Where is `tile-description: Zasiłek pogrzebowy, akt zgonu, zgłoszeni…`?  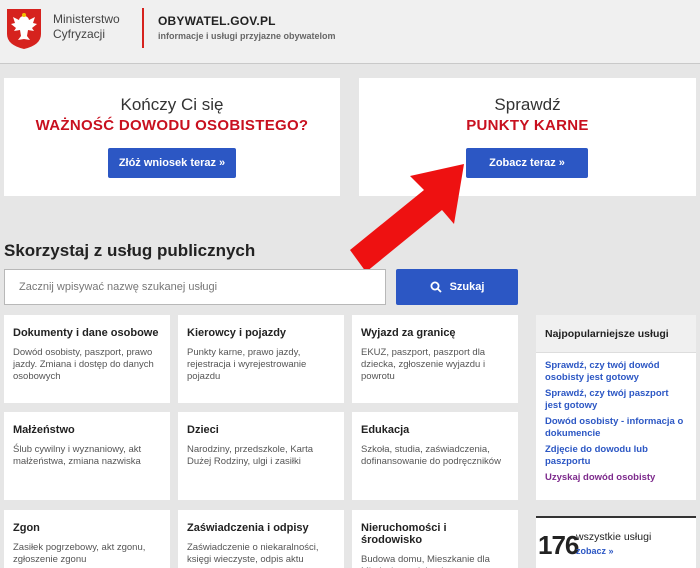
tile-description: Zasiłek pogrzebowy, akt zgonu, zgłoszeni… is located at coordinates (79, 553).